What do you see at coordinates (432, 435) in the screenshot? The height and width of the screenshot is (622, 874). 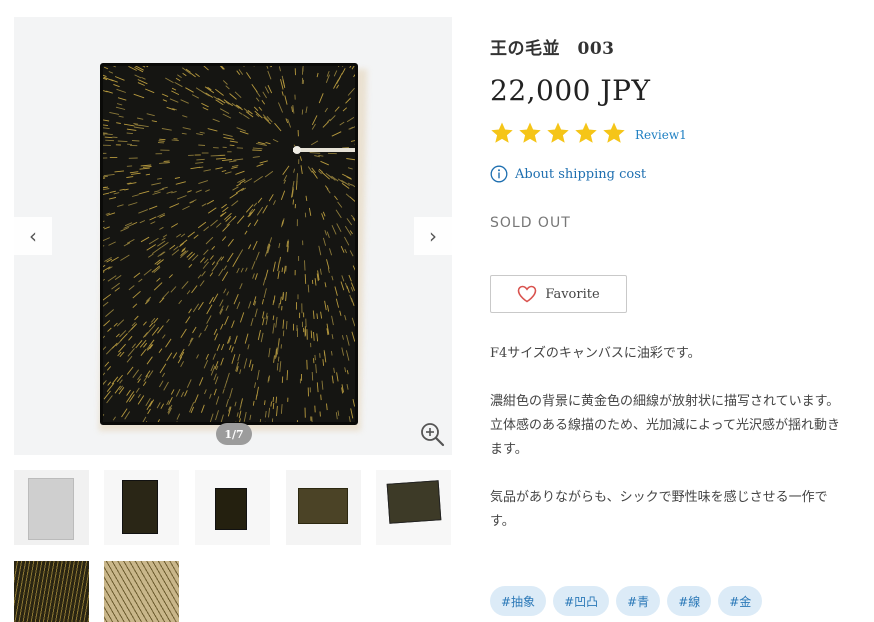 I see `zoom-button` at bounding box center [432, 435].